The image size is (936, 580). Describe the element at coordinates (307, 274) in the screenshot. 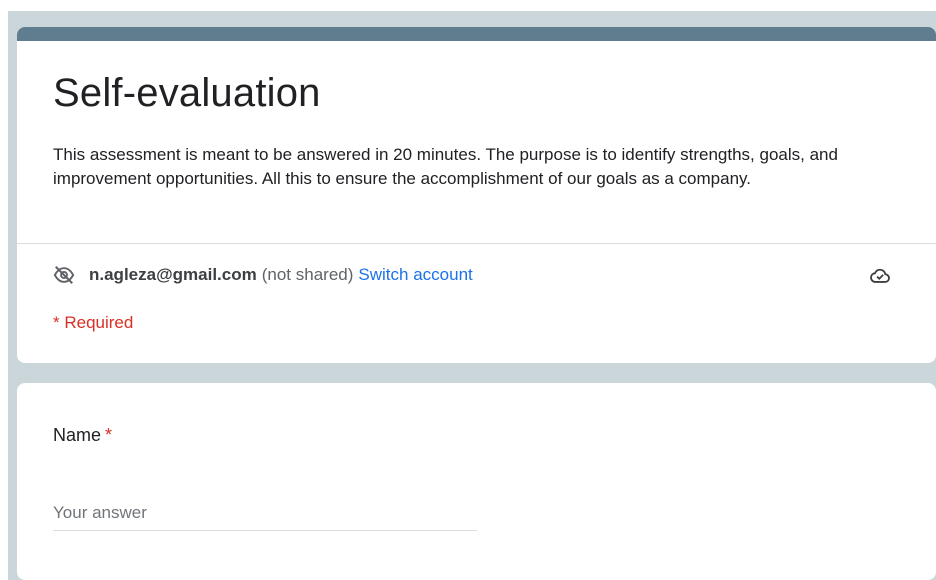

I see `account-visibility: (not shared)` at that location.